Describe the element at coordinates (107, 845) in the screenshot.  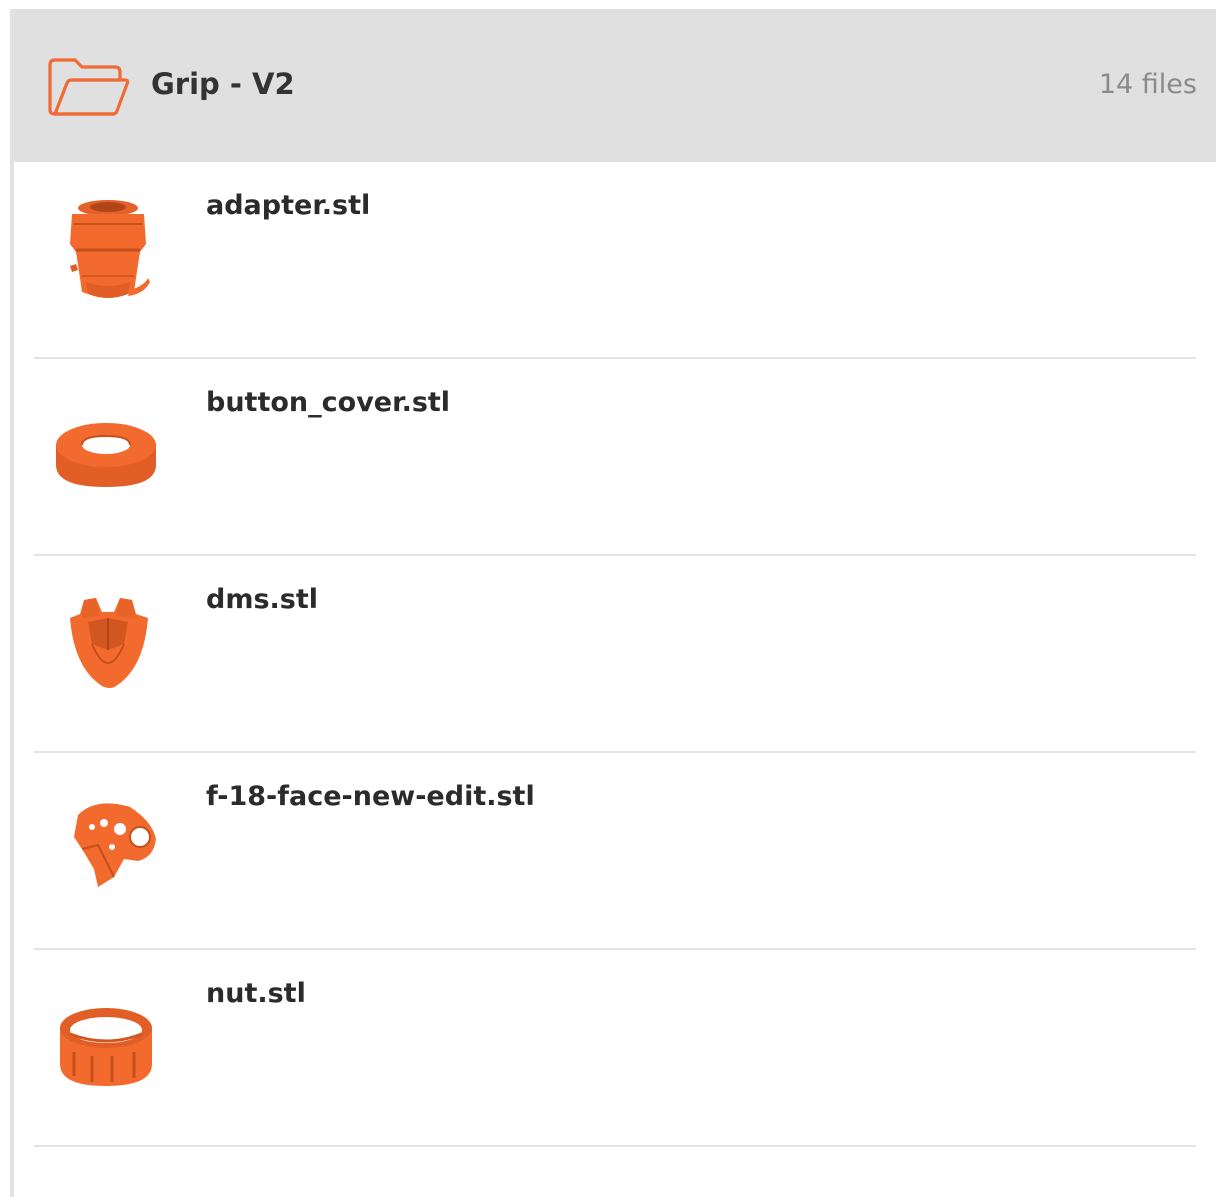
I see `face-model-thumbnail` at that location.